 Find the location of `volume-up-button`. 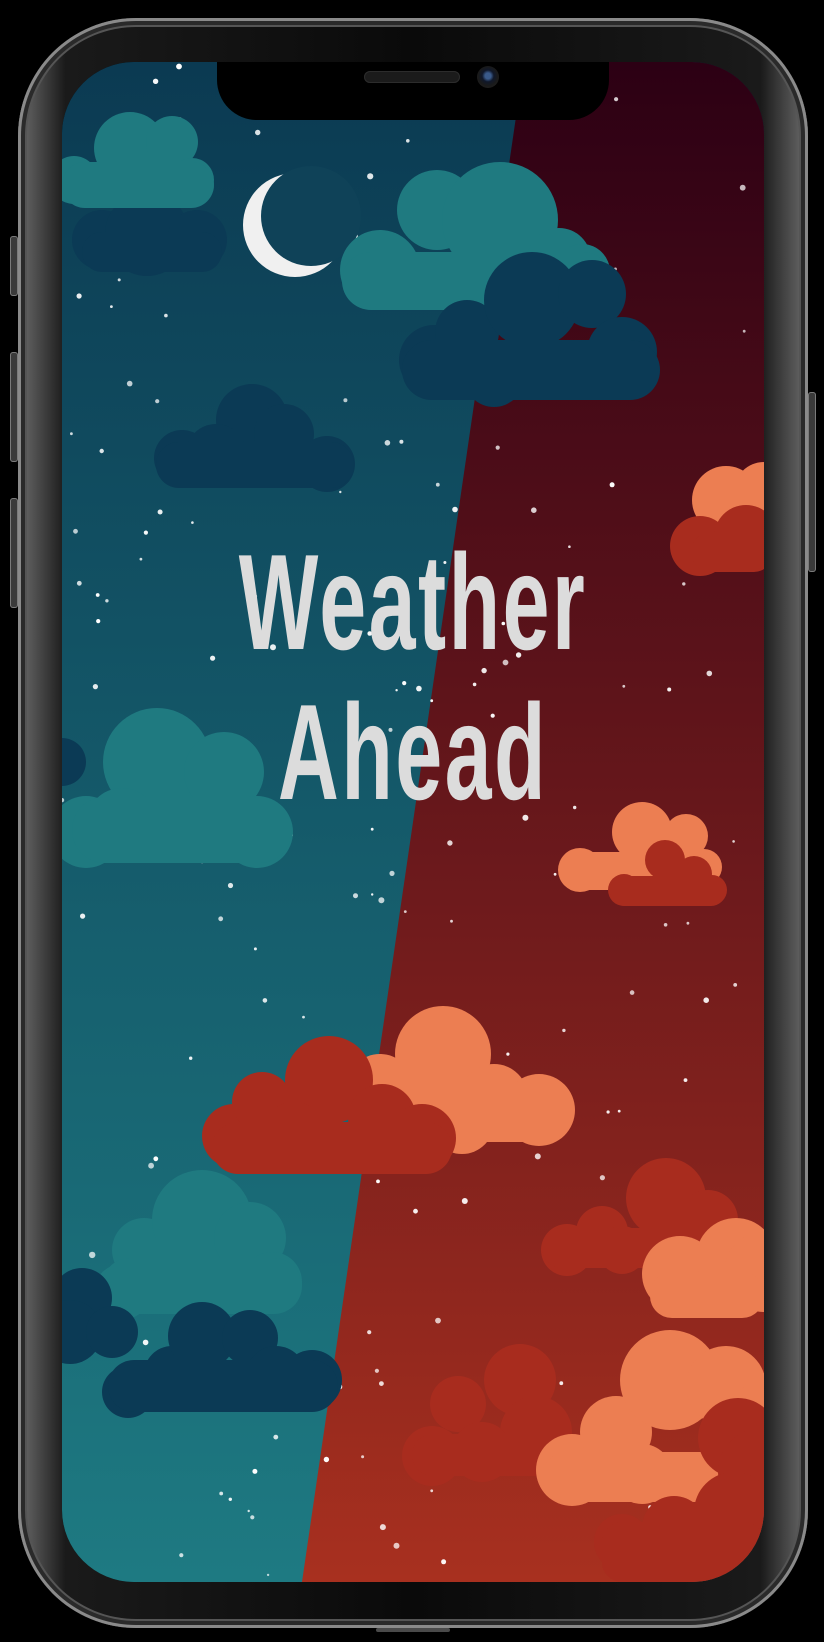

volume-up-button is located at coordinates (14, 407).